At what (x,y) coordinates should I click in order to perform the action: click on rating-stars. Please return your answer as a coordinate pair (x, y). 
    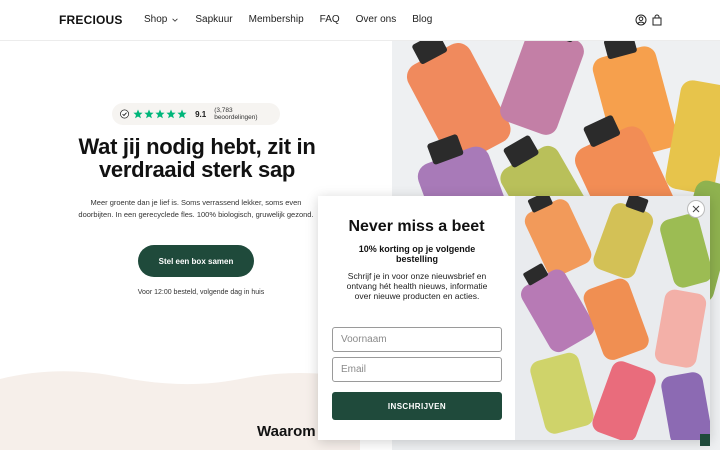
    Looking at the image, I should click on (160, 114).